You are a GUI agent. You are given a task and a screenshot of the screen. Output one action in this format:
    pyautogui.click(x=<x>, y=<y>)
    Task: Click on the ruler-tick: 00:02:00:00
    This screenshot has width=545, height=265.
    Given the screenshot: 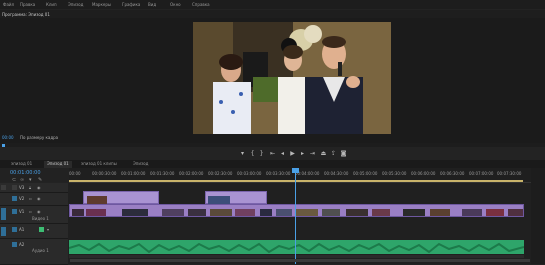 What is the action you would take?
    pyautogui.click(x=191, y=173)
    